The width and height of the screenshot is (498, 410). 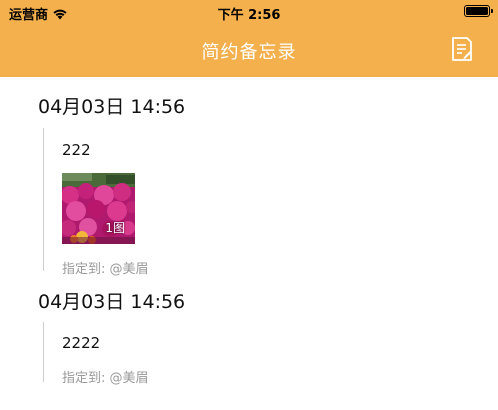 I want to click on page-title: 简约备忘录, so click(x=249, y=52).